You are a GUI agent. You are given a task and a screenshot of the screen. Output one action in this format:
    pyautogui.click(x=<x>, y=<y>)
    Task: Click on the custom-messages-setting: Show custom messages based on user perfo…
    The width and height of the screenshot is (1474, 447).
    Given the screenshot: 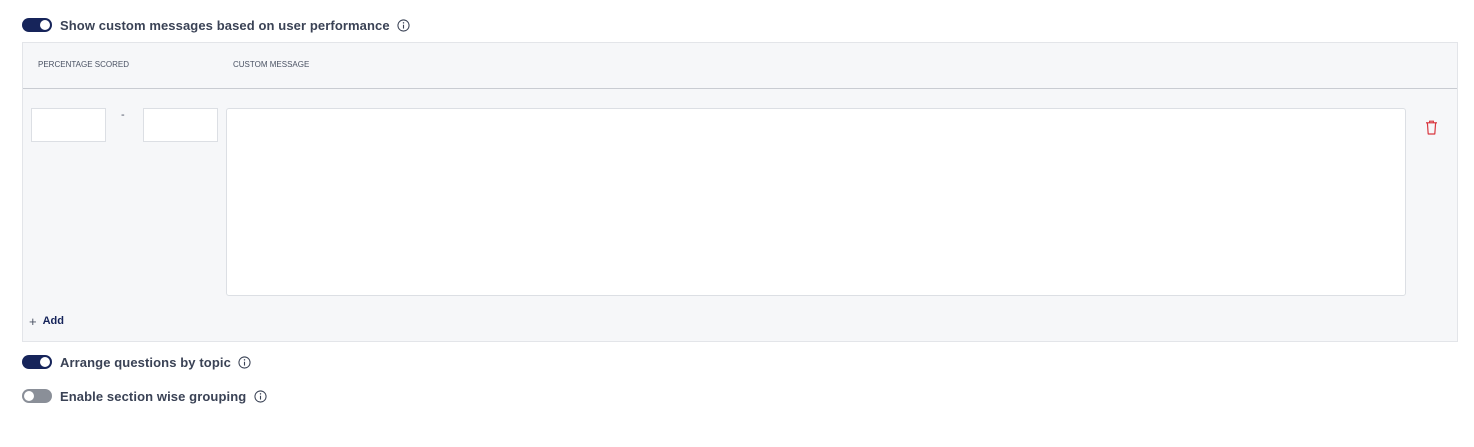 What is the action you would take?
    pyautogui.click(x=216, y=25)
    